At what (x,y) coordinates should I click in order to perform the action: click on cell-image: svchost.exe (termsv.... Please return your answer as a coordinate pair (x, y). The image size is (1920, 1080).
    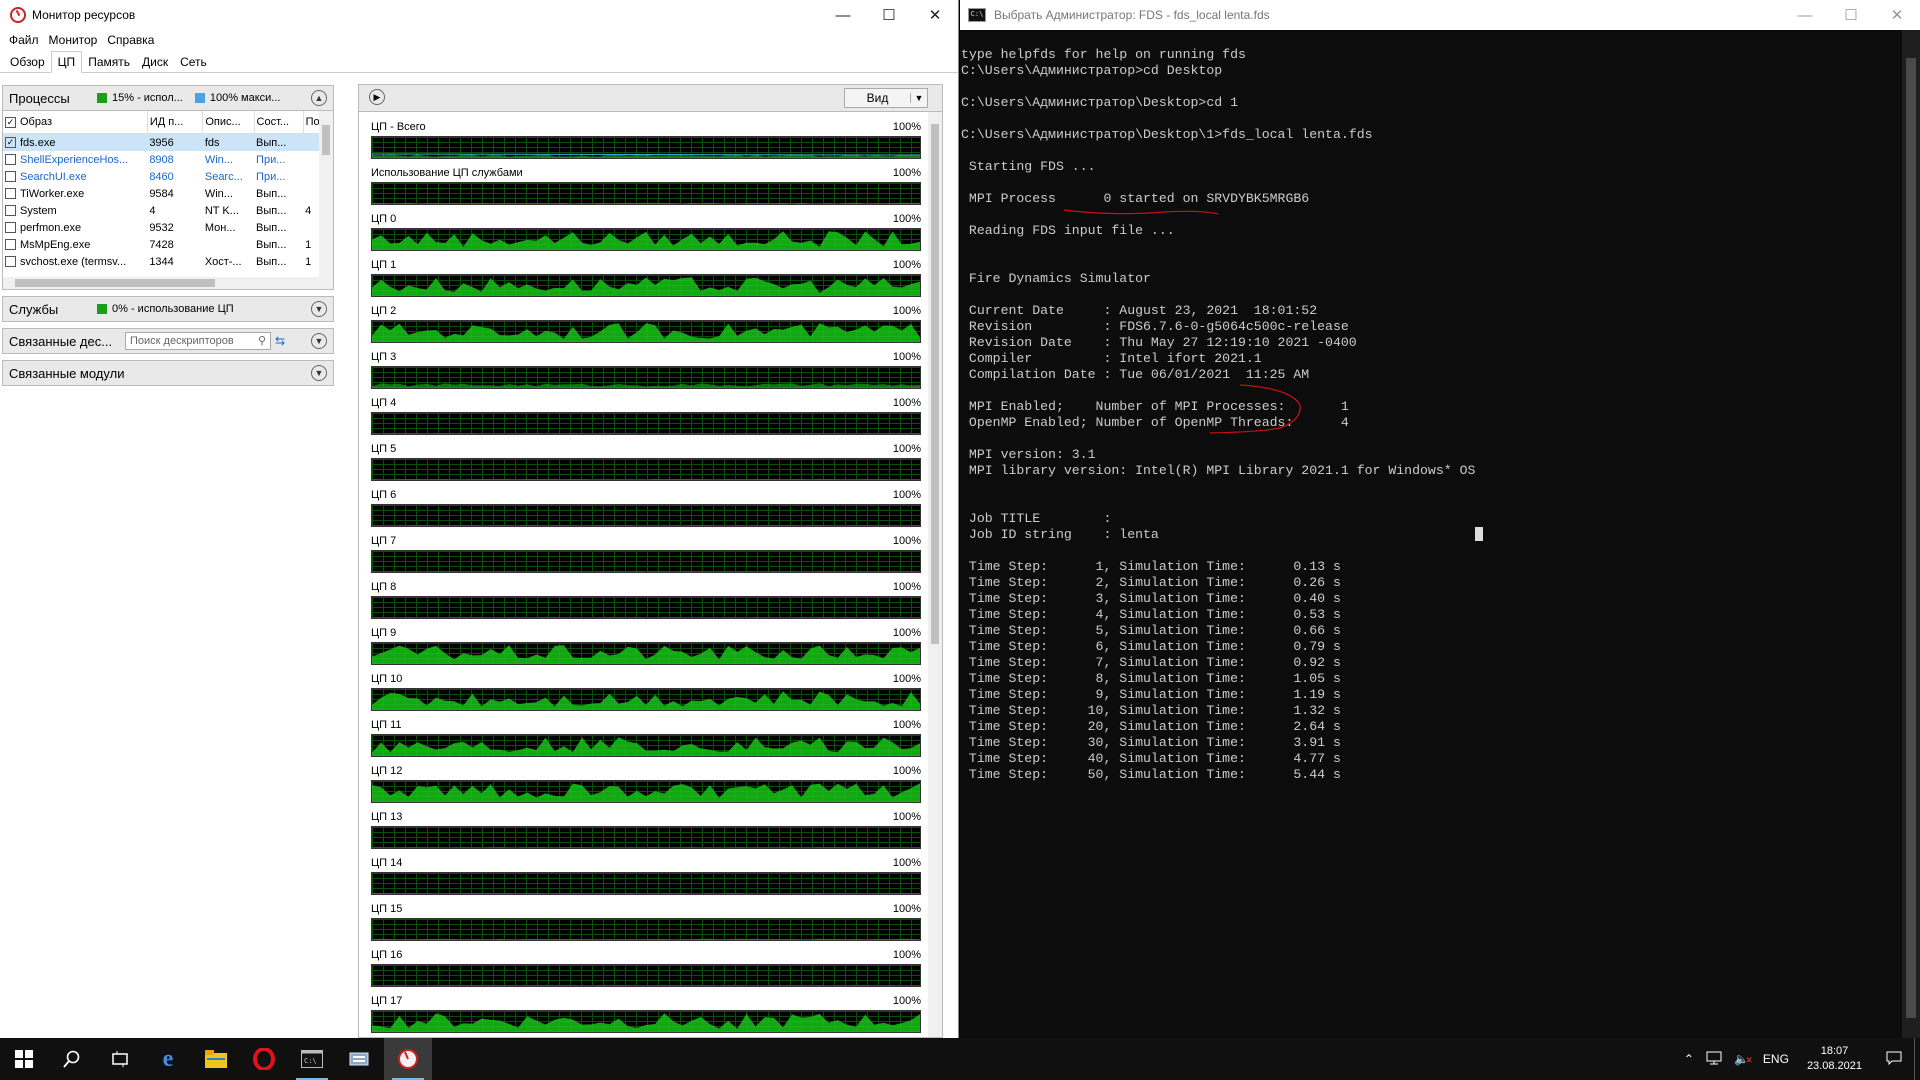
    Looking at the image, I should click on (75, 261).